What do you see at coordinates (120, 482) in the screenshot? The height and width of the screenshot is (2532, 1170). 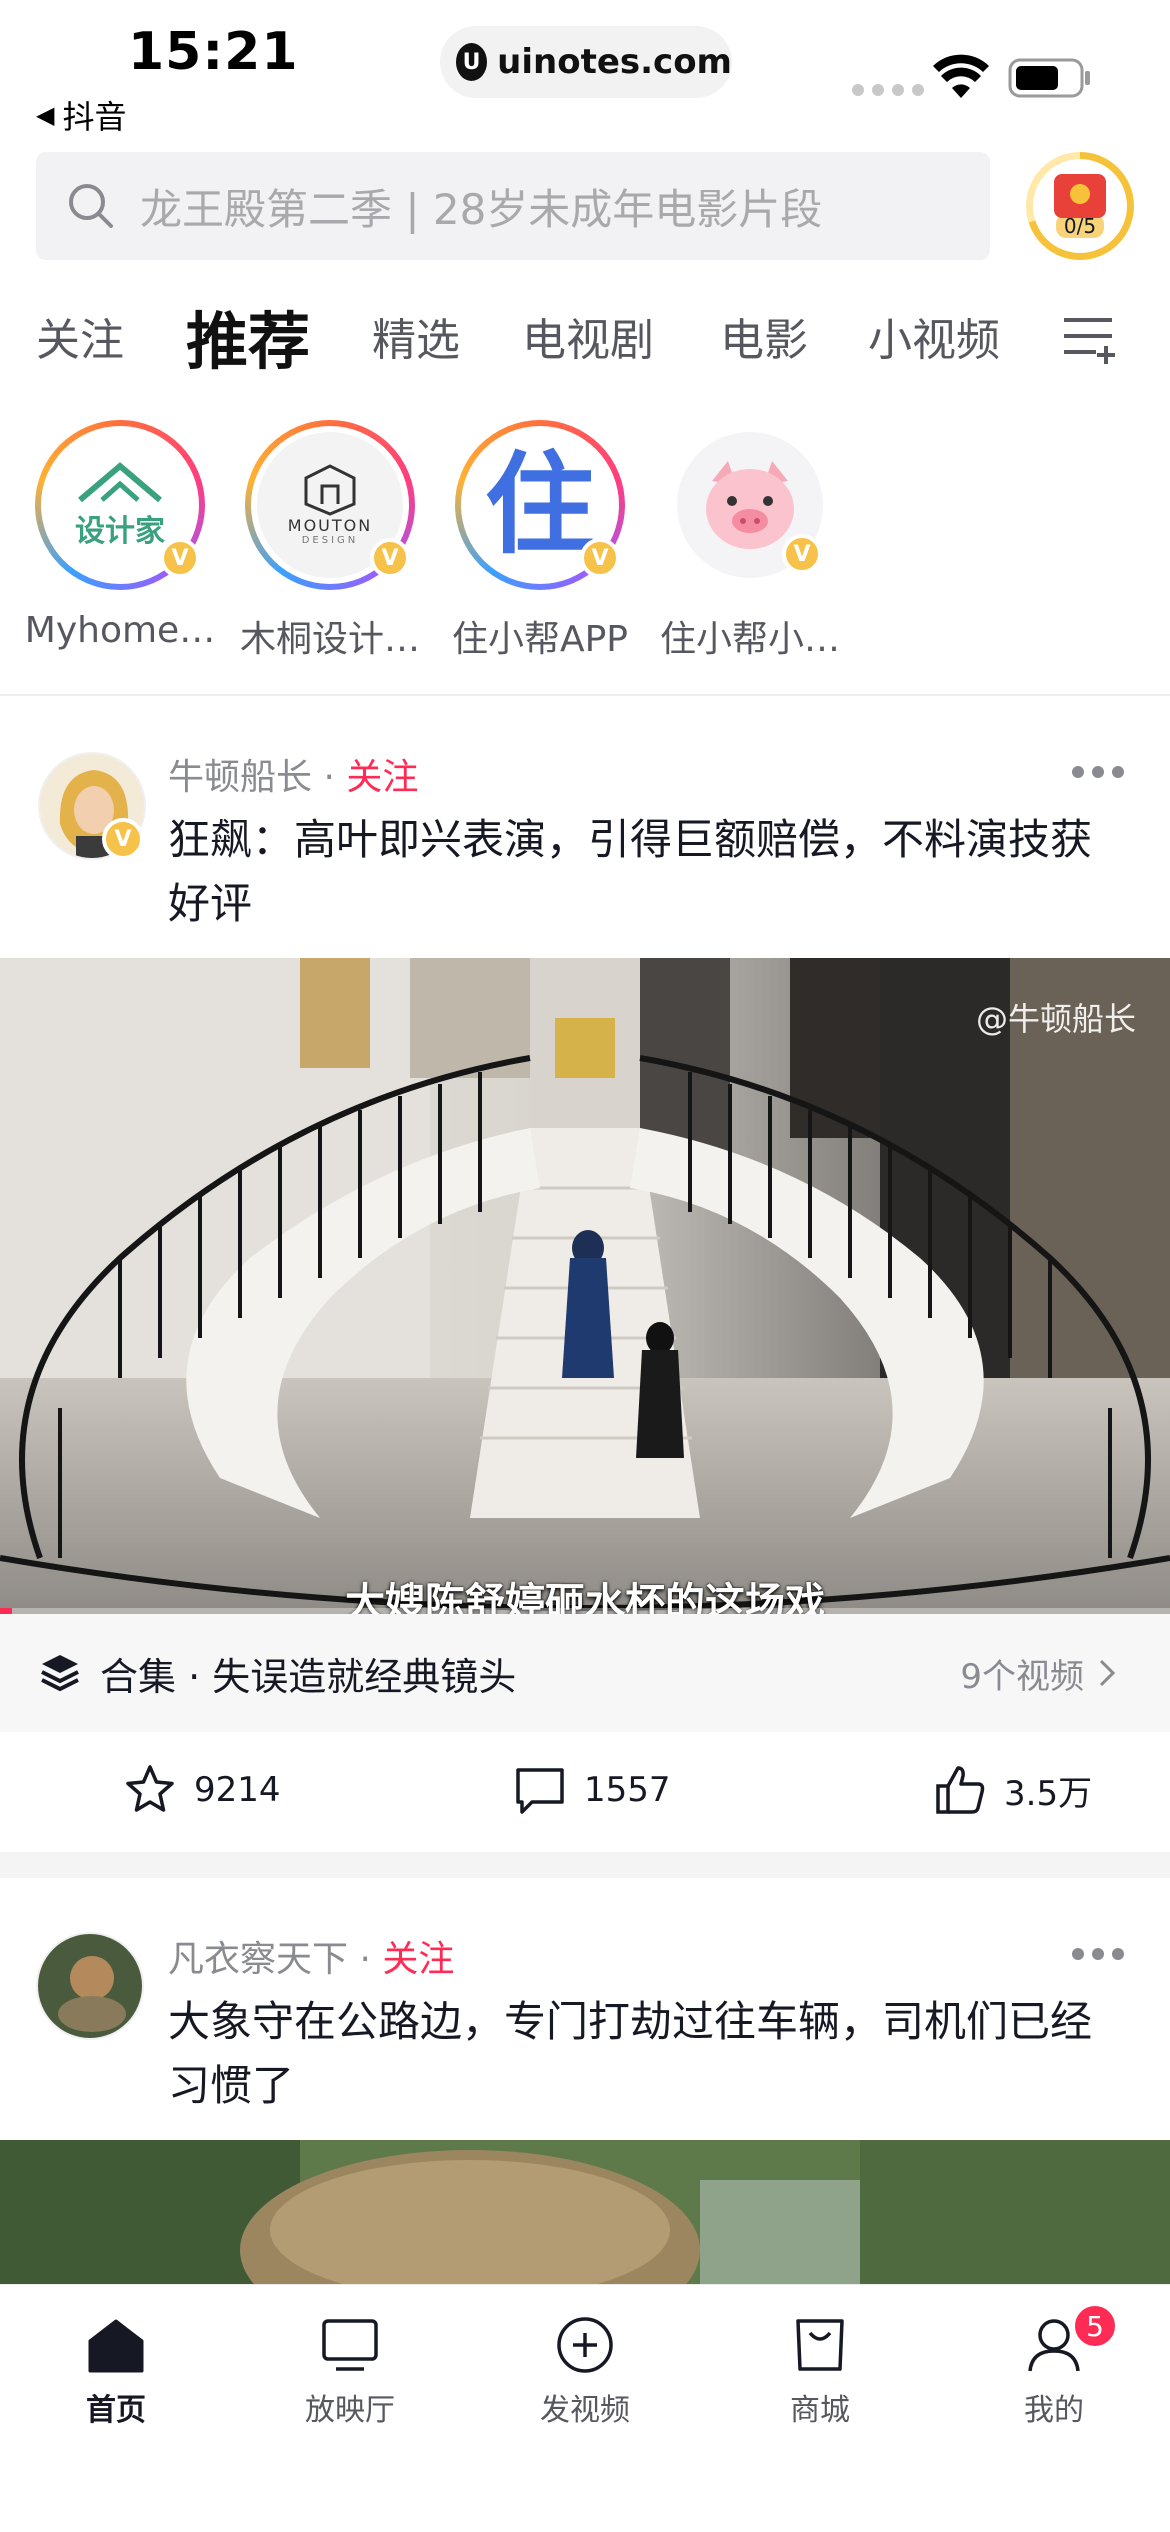 I see `house-logo-icon` at bounding box center [120, 482].